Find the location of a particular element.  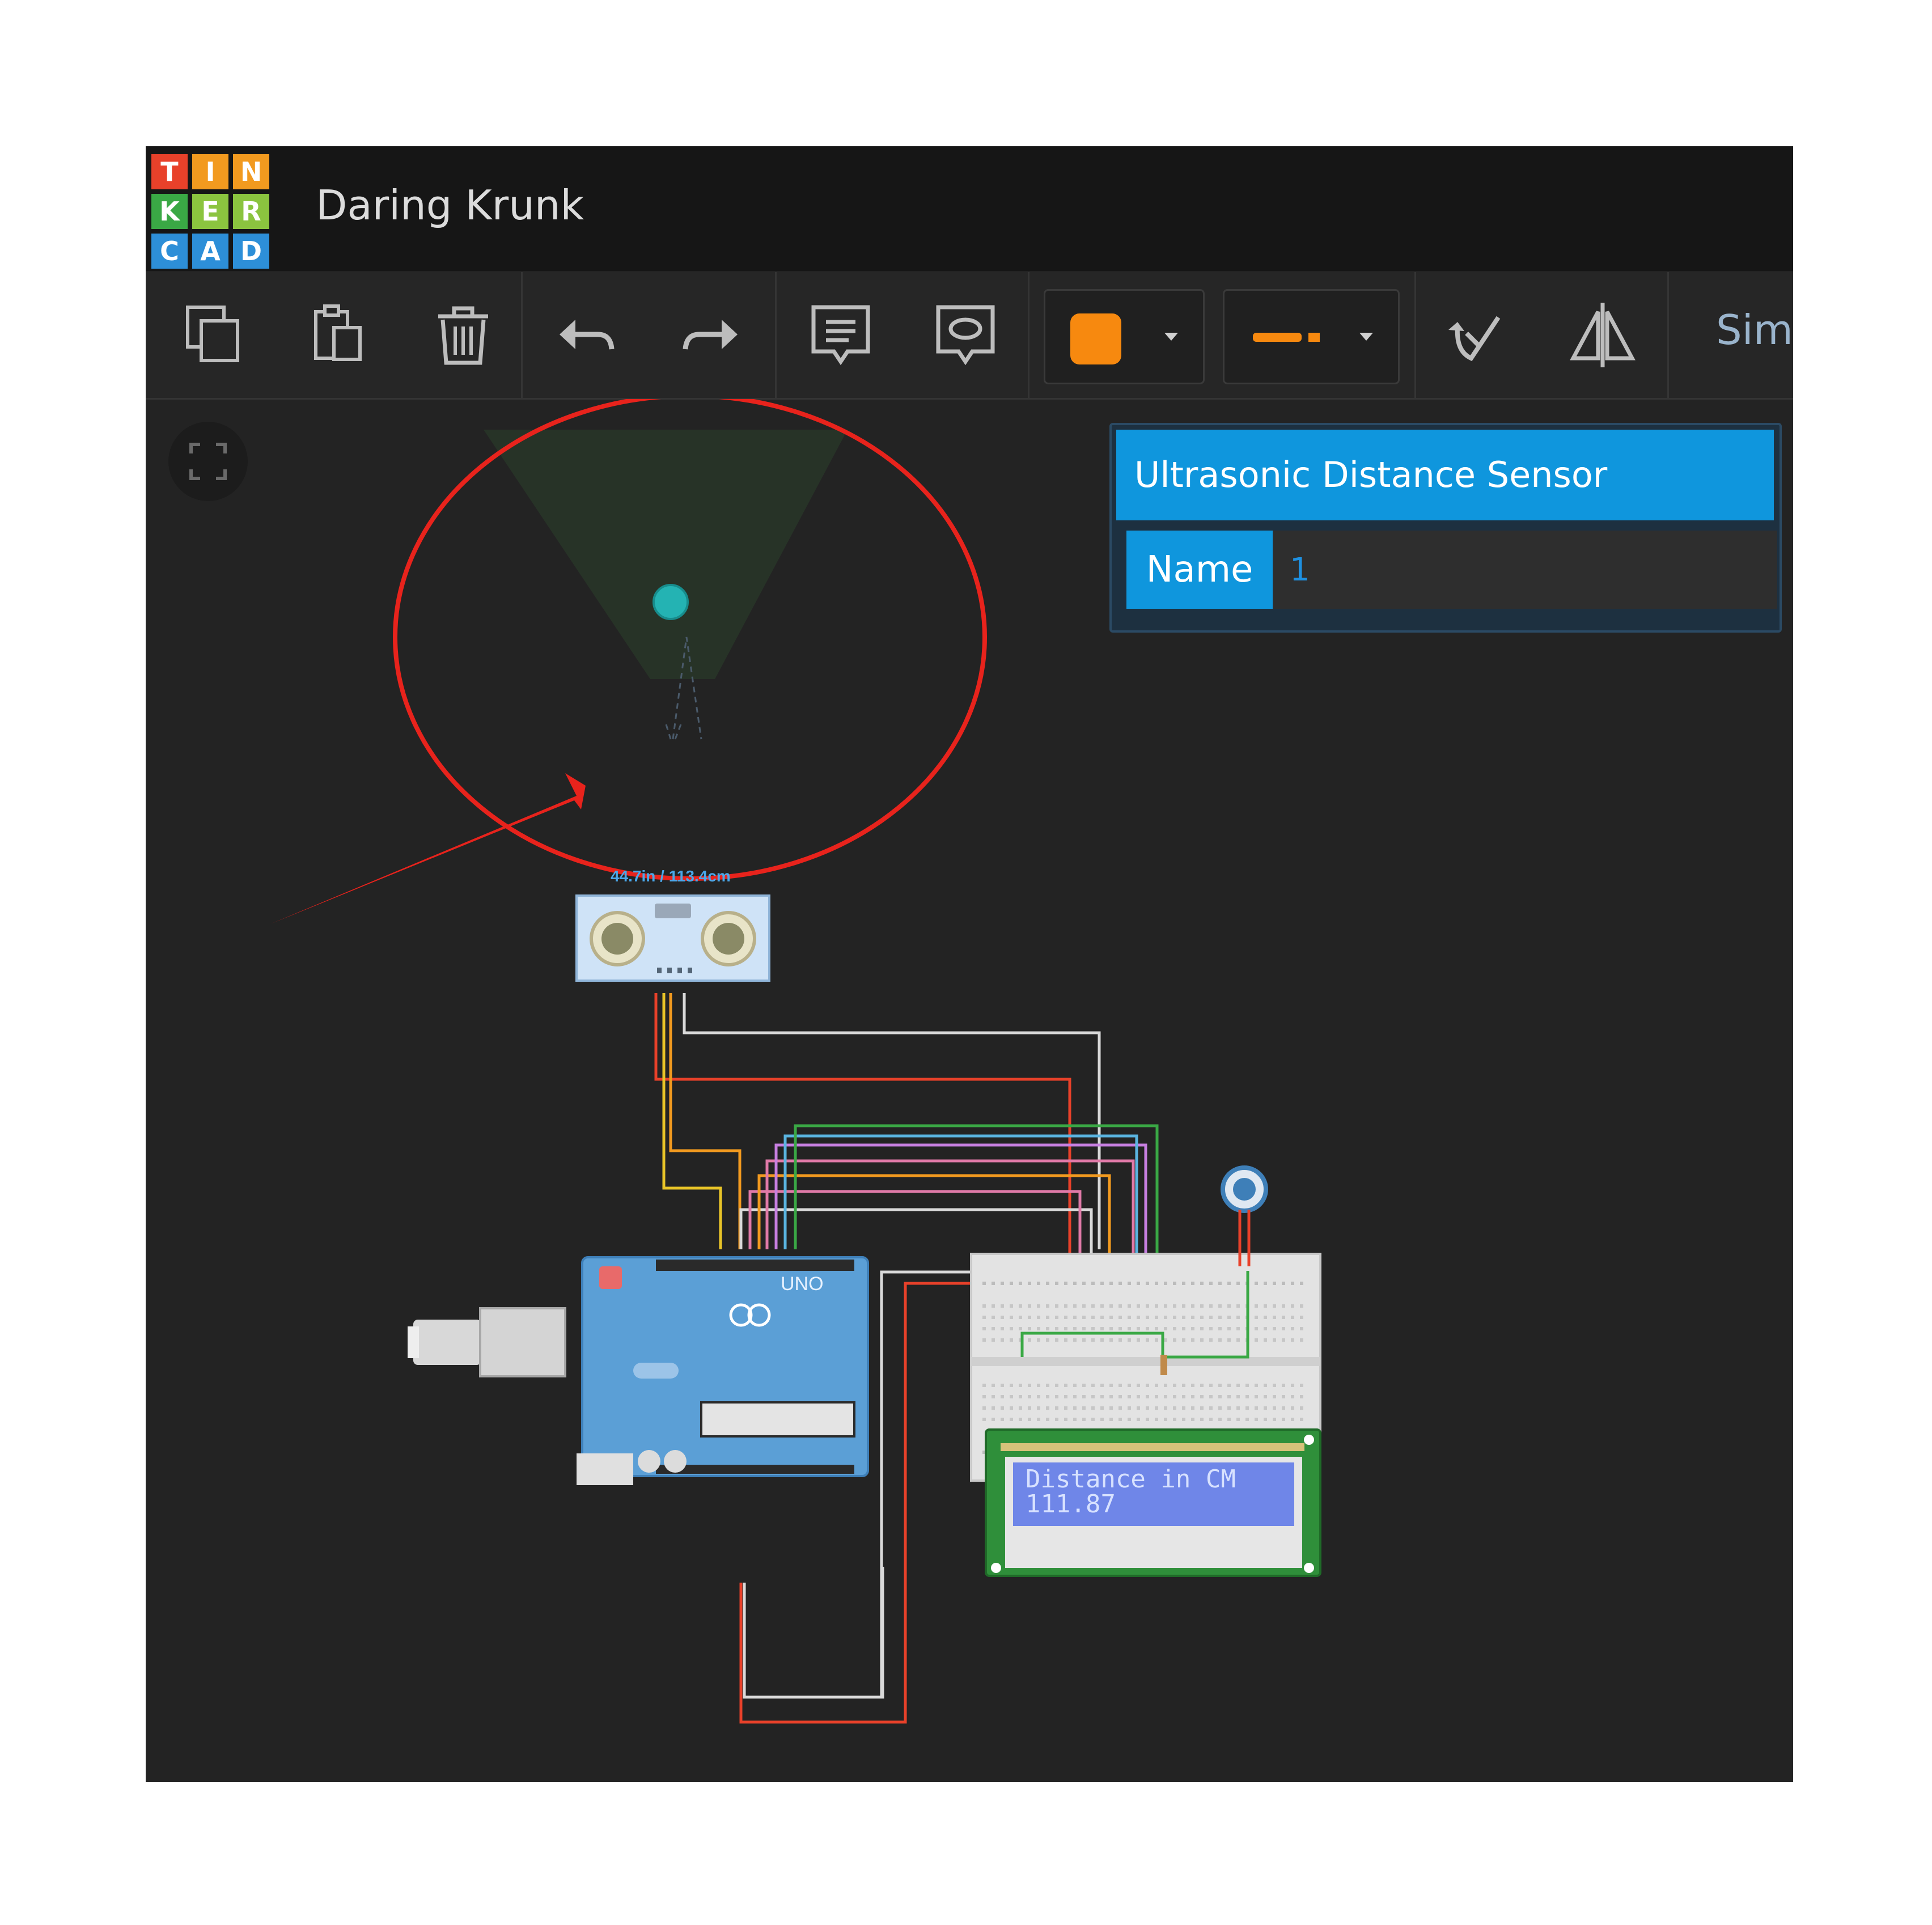

logo-letter: A is located at coordinates (210, 252).